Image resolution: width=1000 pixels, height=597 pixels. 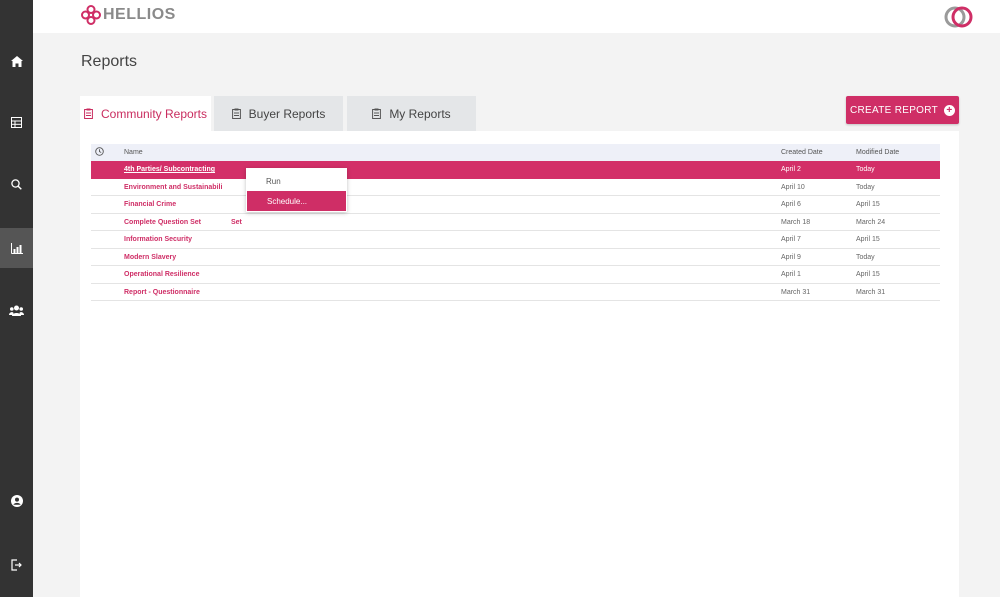 What do you see at coordinates (802, 152) in the screenshot?
I see `column-header-created: Created Date` at bounding box center [802, 152].